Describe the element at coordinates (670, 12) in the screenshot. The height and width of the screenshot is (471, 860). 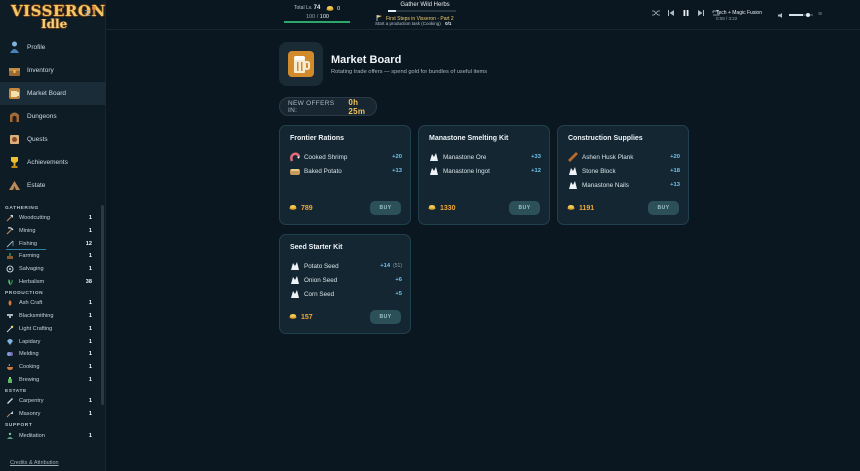
I see `previous-track-icon` at that location.